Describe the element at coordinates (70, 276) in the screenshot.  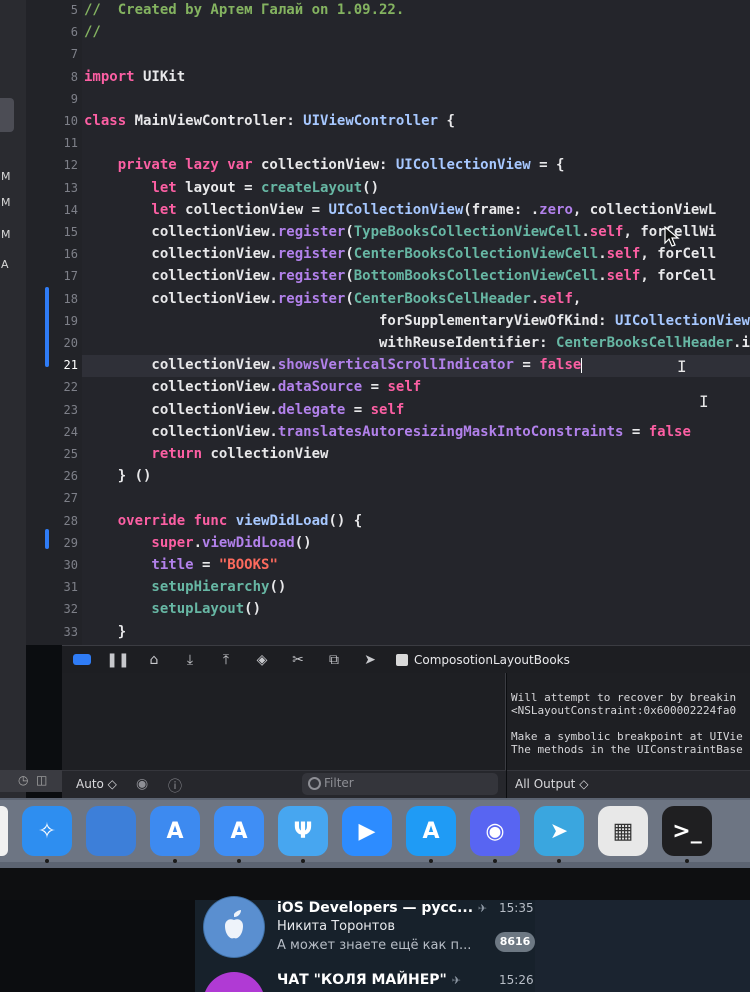
I see `line-number: 17` at that location.